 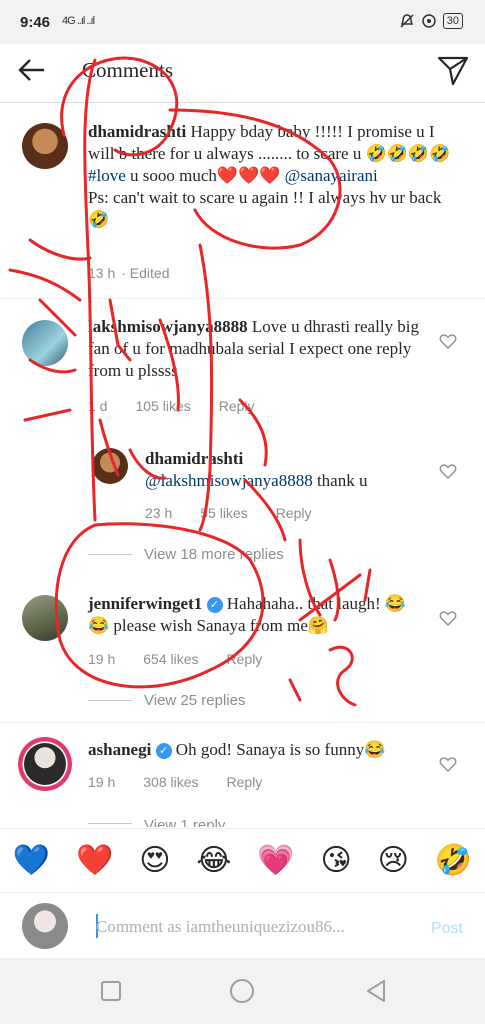 What do you see at coordinates (128, 70) in the screenshot?
I see `page-title: Comments` at bounding box center [128, 70].